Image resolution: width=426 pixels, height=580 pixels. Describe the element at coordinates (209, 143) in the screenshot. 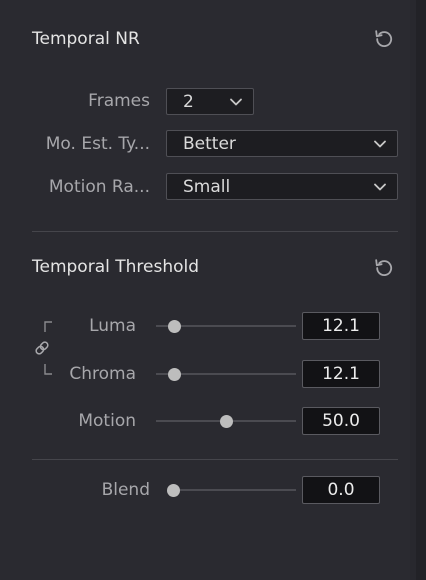

I see `motion-estimation-type-value: Better` at that location.